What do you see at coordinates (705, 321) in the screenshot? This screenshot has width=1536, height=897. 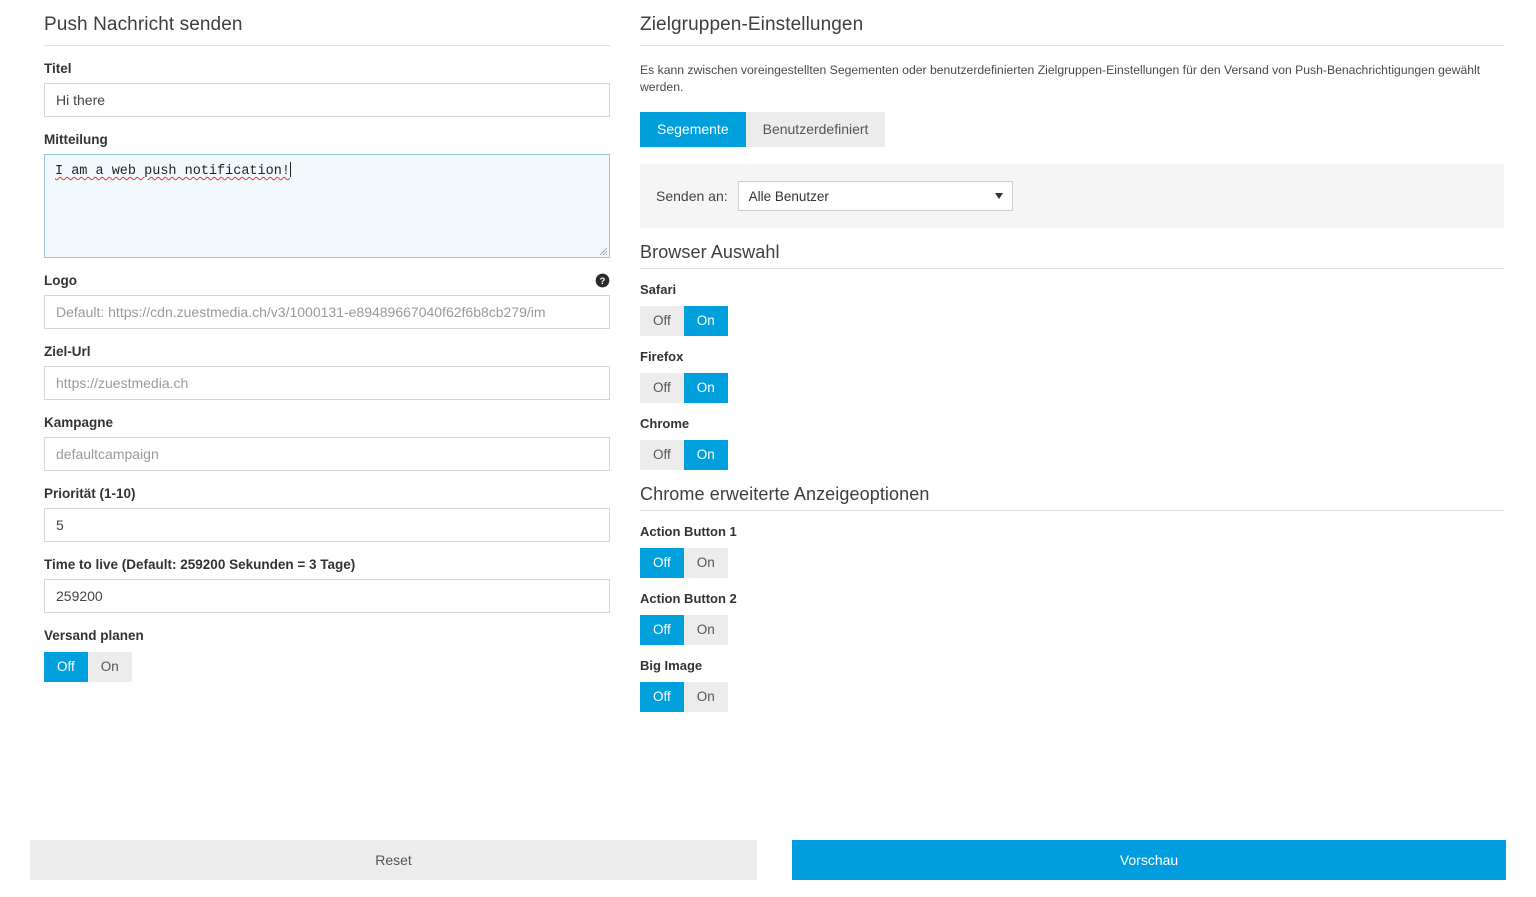 I see `browser-safari-on-button: On` at bounding box center [705, 321].